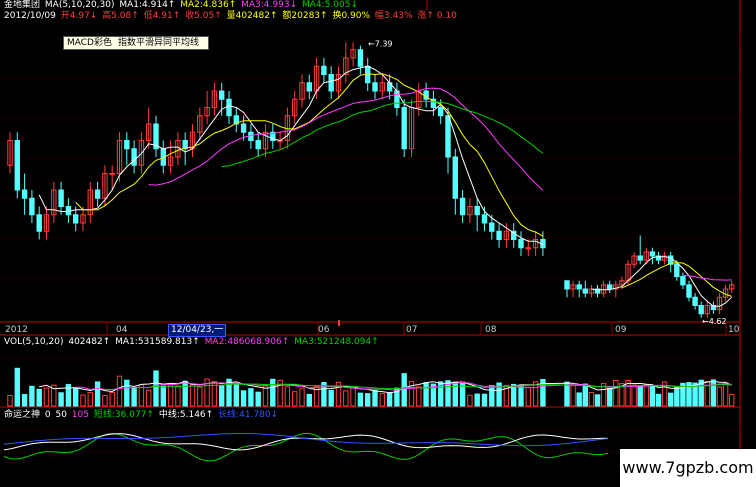 Image resolution: width=756 pixels, height=487 pixels. Describe the element at coordinates (380, 43) in the screenshot. I see `high-price-label: ←7.39` at that location.